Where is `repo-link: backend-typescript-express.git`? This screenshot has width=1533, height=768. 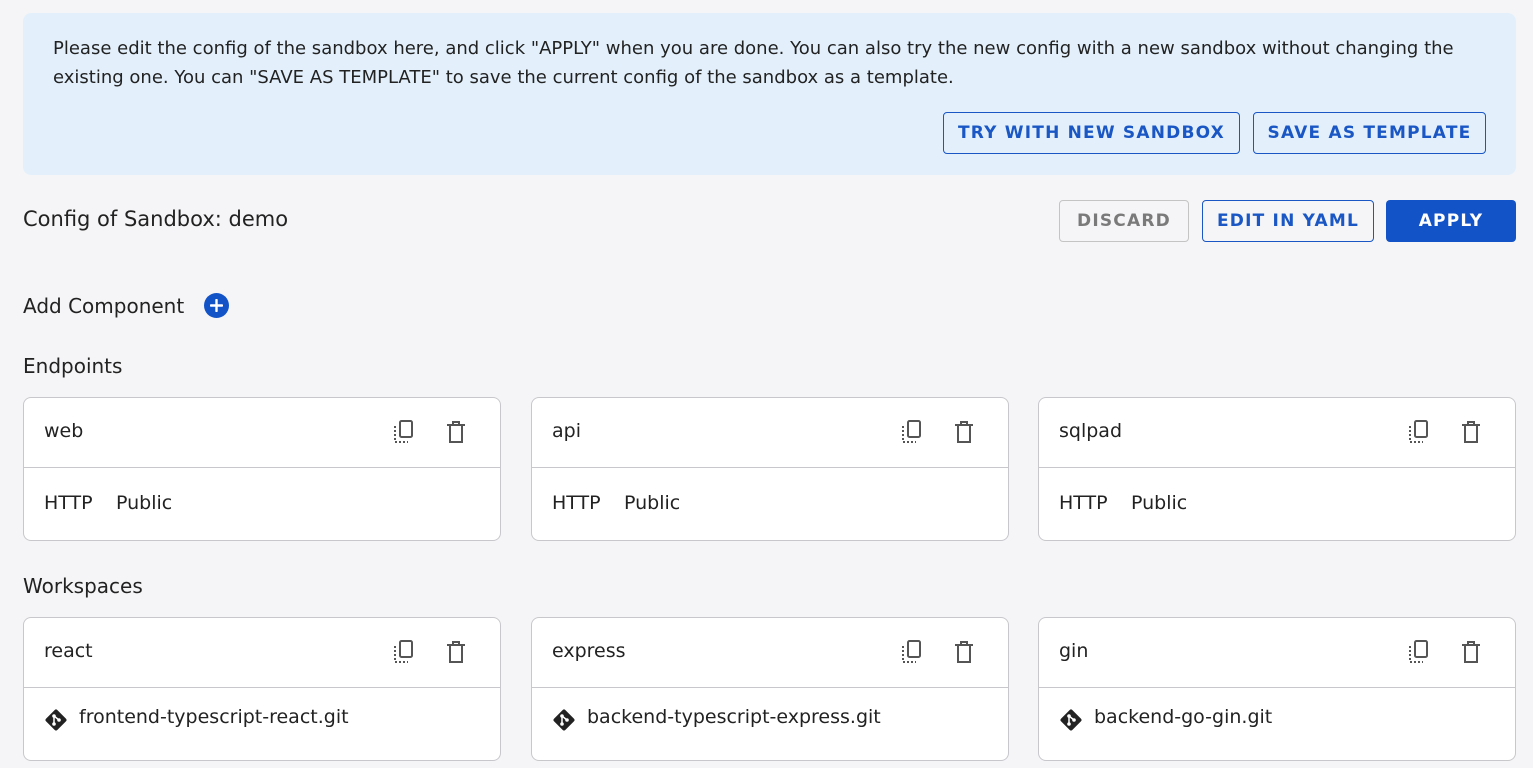
repo-link: backend-typescript-express.git is located at coordinates (734, 717).